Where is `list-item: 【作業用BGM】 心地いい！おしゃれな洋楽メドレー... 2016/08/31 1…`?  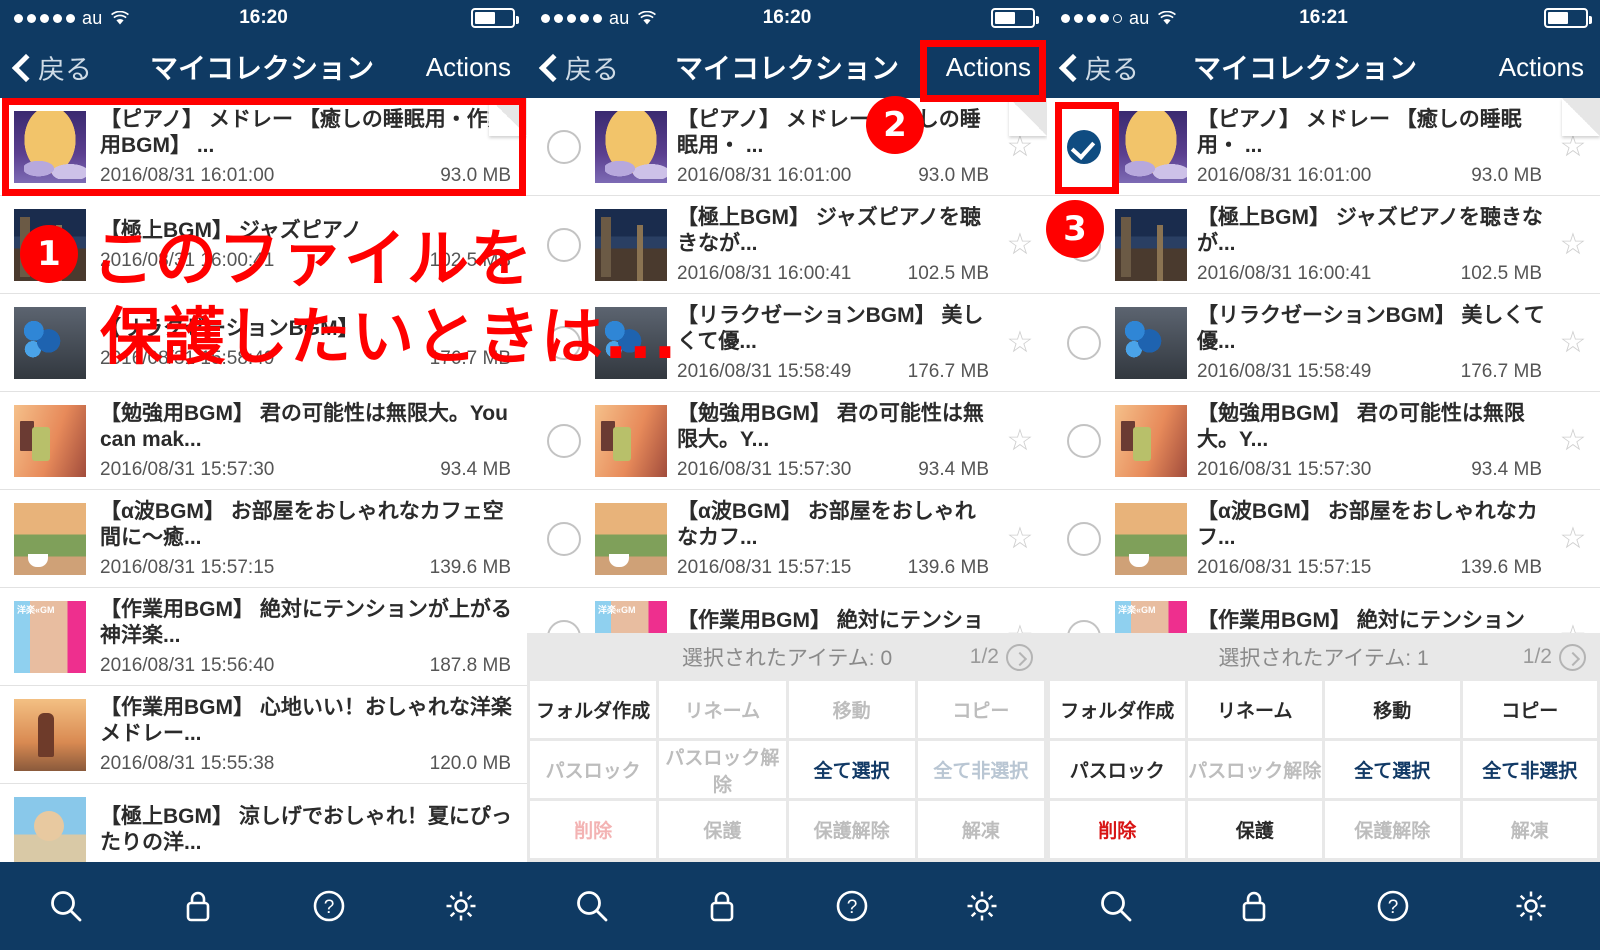 list-item: 【作業用BGM】 心地いい！おしゃれな洋楽メドレー... 2016/08/31 1… is located at coordinates (263, 735).